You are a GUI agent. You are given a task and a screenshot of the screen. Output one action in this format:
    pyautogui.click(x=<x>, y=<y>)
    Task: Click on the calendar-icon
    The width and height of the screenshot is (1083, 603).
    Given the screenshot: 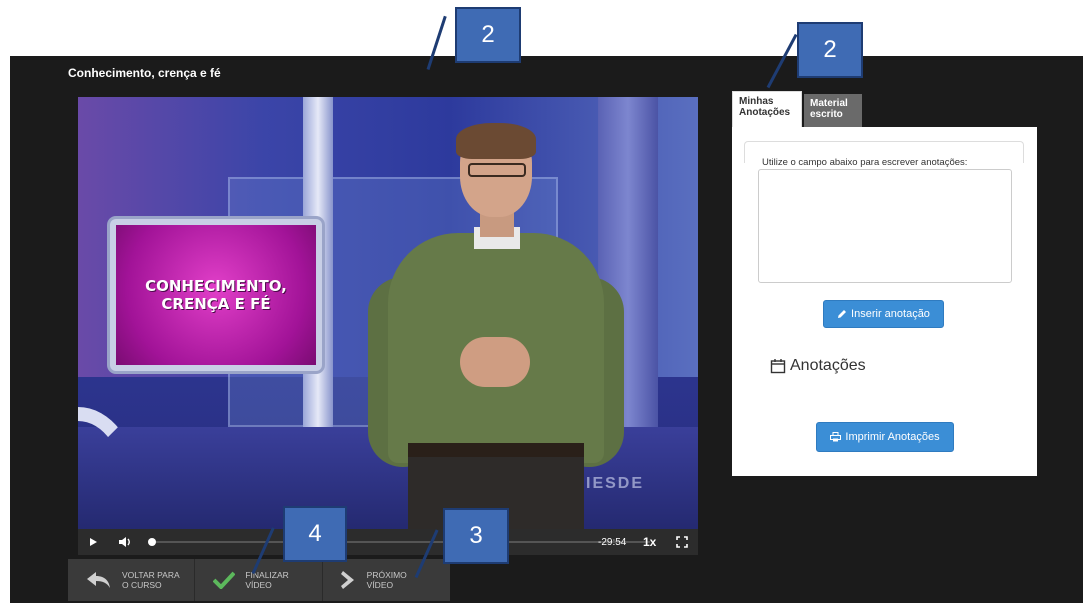 What is the action you would take?
    pyautogui.click(x=778, y=366)
    